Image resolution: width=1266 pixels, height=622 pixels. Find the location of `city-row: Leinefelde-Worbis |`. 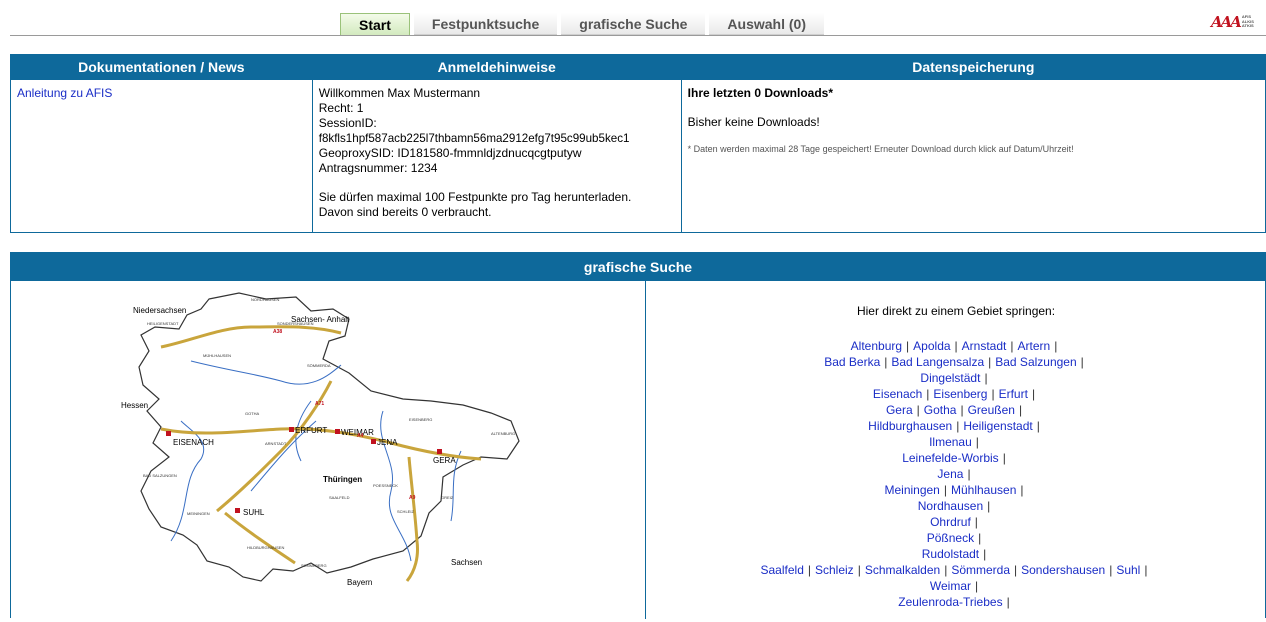

city-row: Leinefelde-Worbis | is located at coordinates (956, 458).